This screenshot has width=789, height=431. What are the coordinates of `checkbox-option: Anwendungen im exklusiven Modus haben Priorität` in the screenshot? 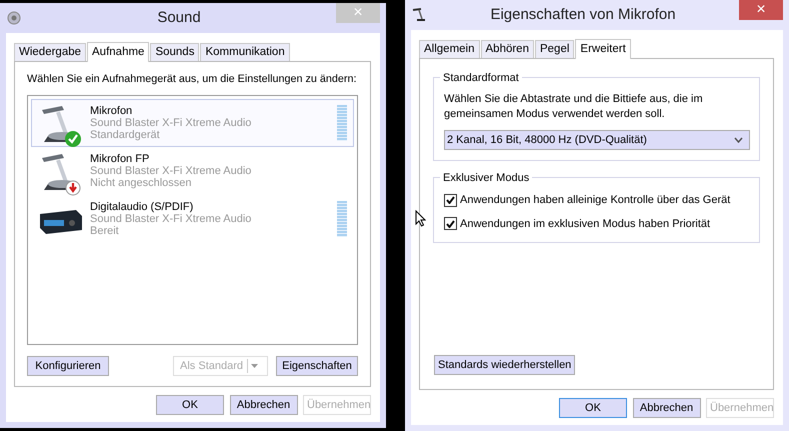 It's located at (597, 224).